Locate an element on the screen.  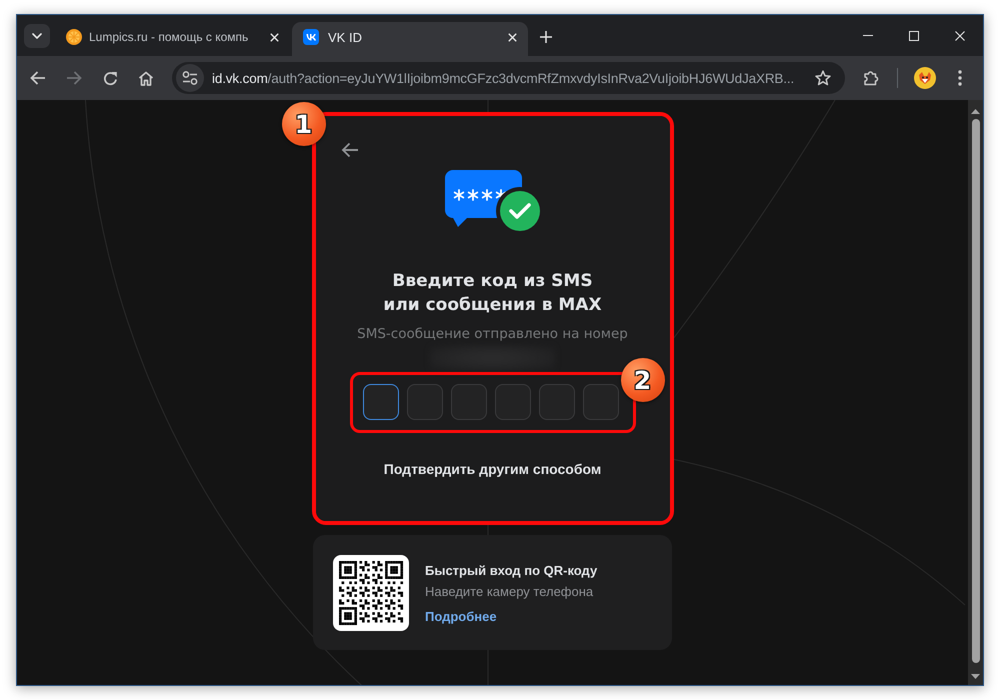
site-info-button is located at coordinates (190, 78).